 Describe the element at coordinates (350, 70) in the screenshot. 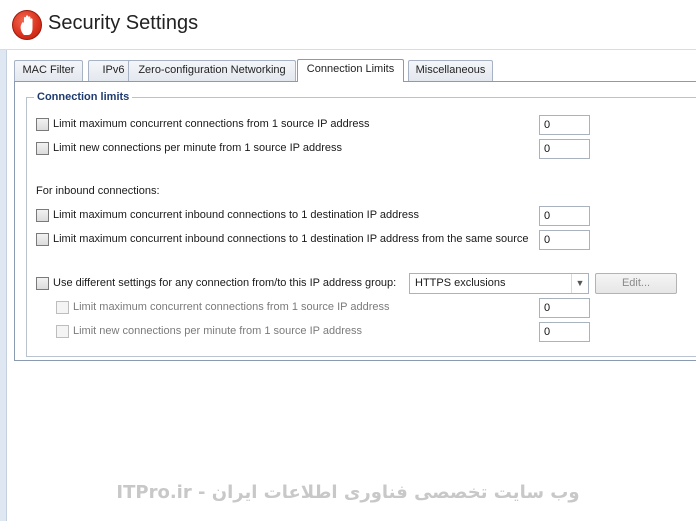

I see `tab-connection-limits: Connection Limits` at that location.